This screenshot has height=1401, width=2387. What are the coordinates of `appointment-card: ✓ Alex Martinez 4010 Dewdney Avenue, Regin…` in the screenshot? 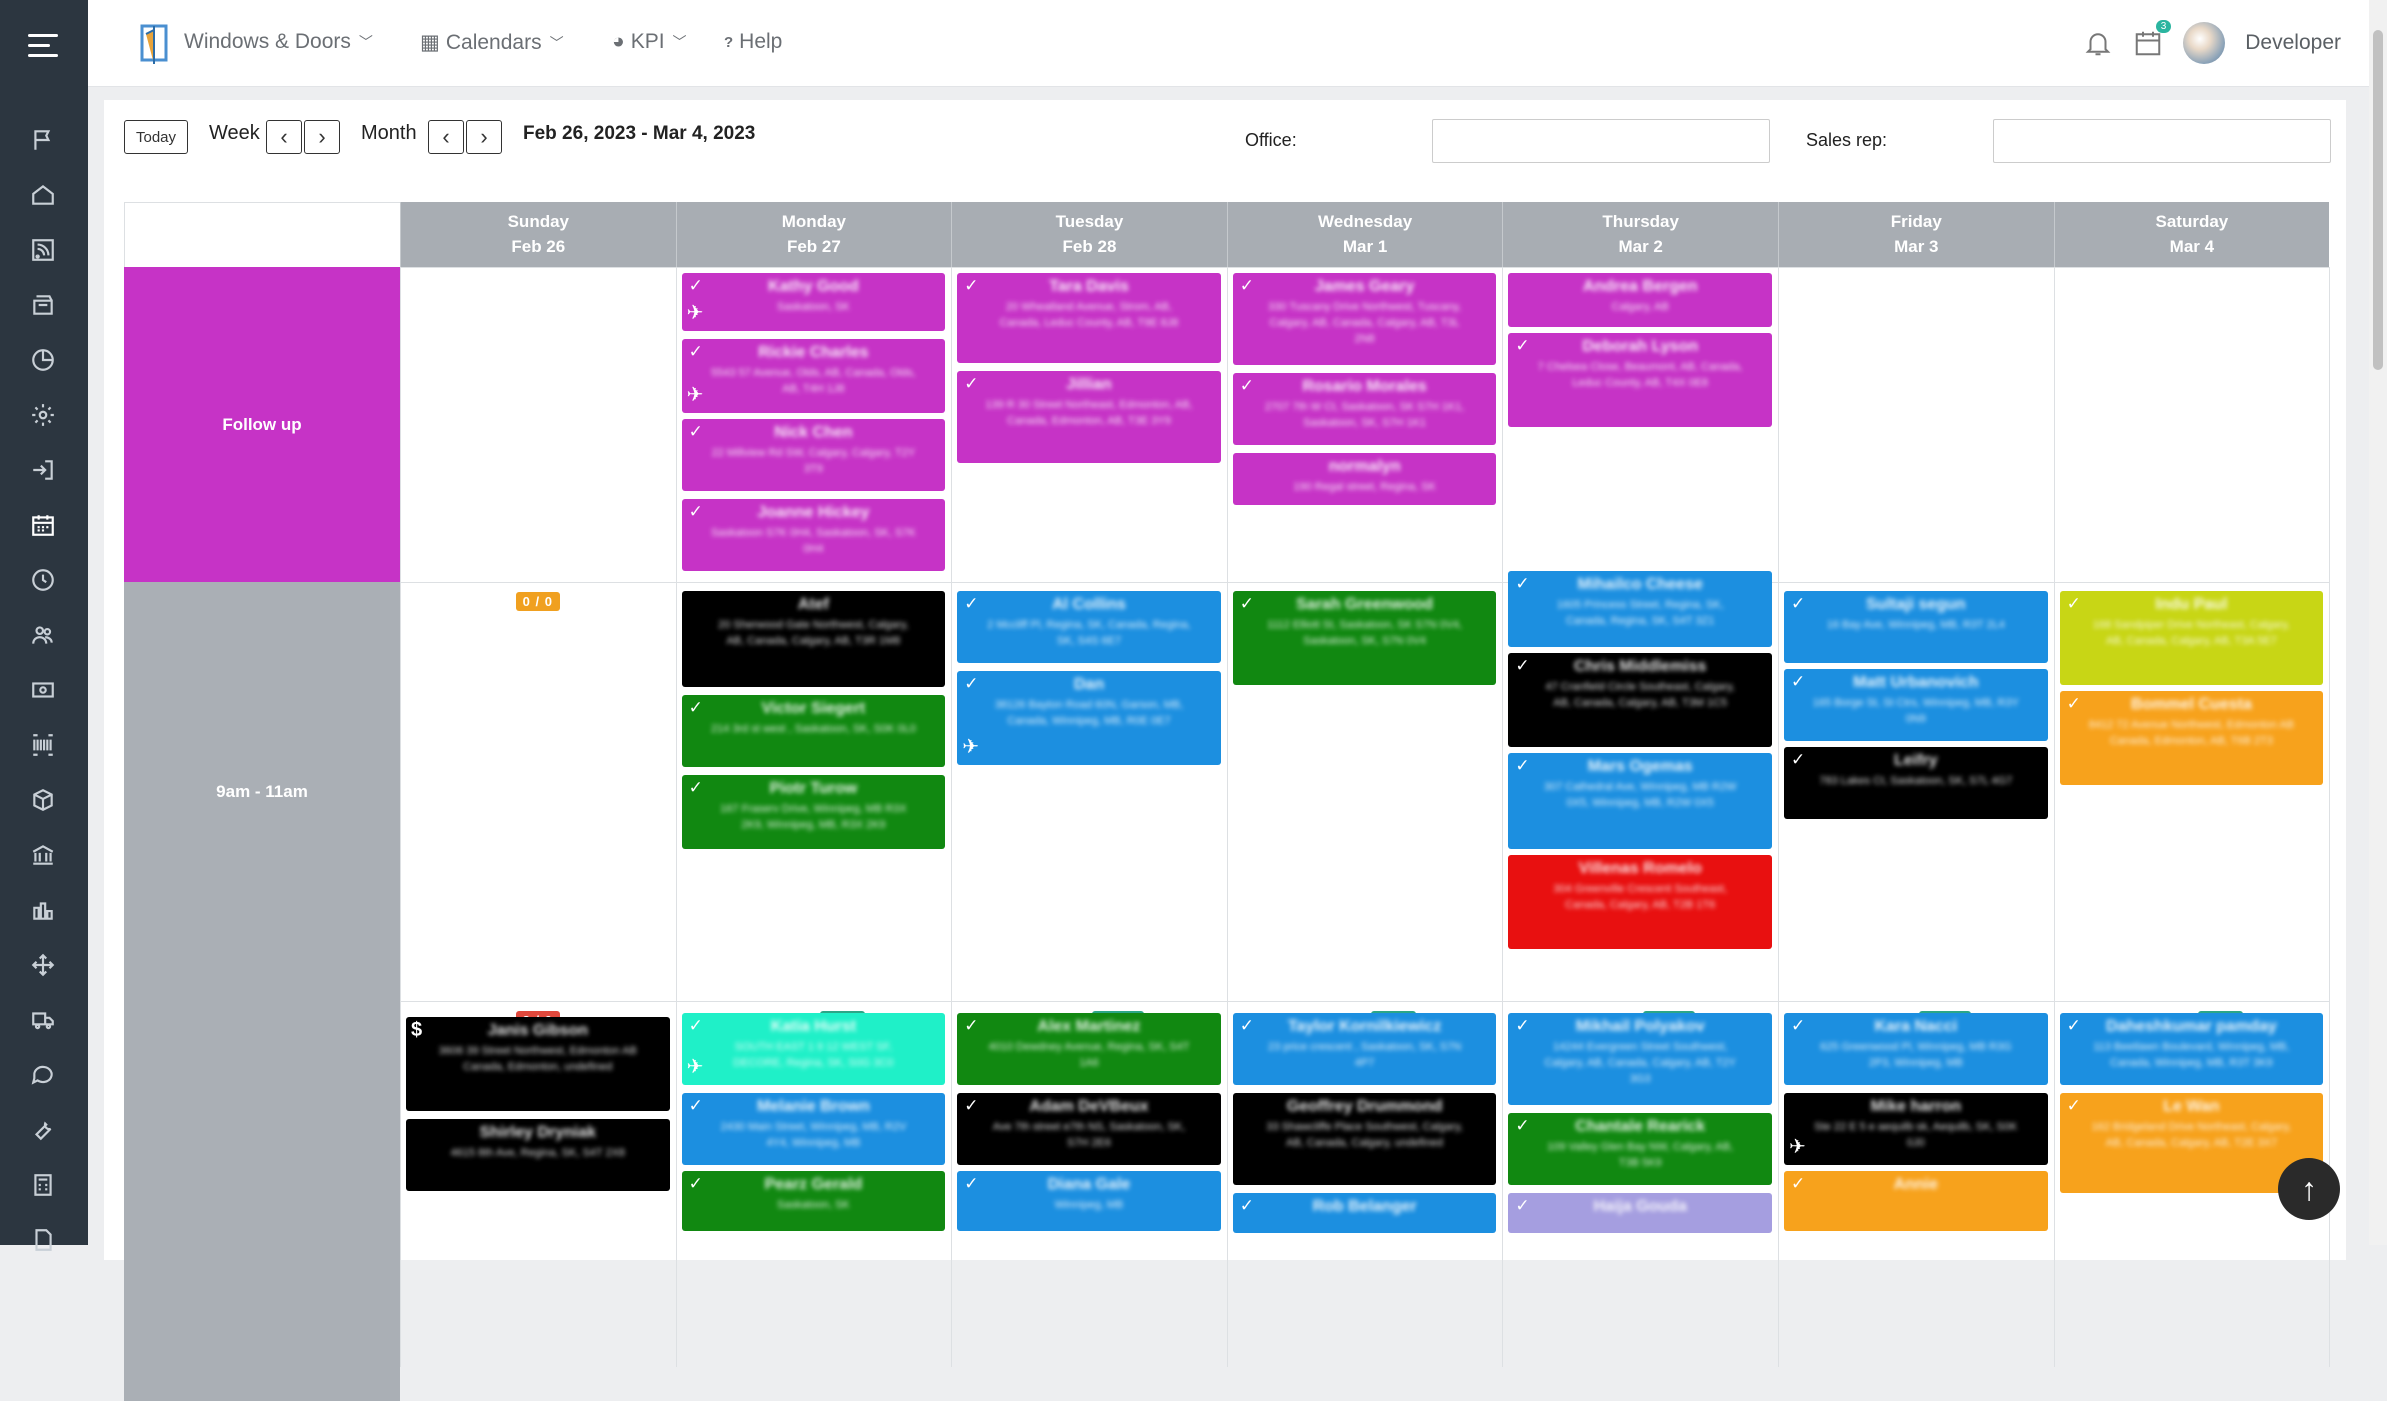 It's located at (1089, 1049).